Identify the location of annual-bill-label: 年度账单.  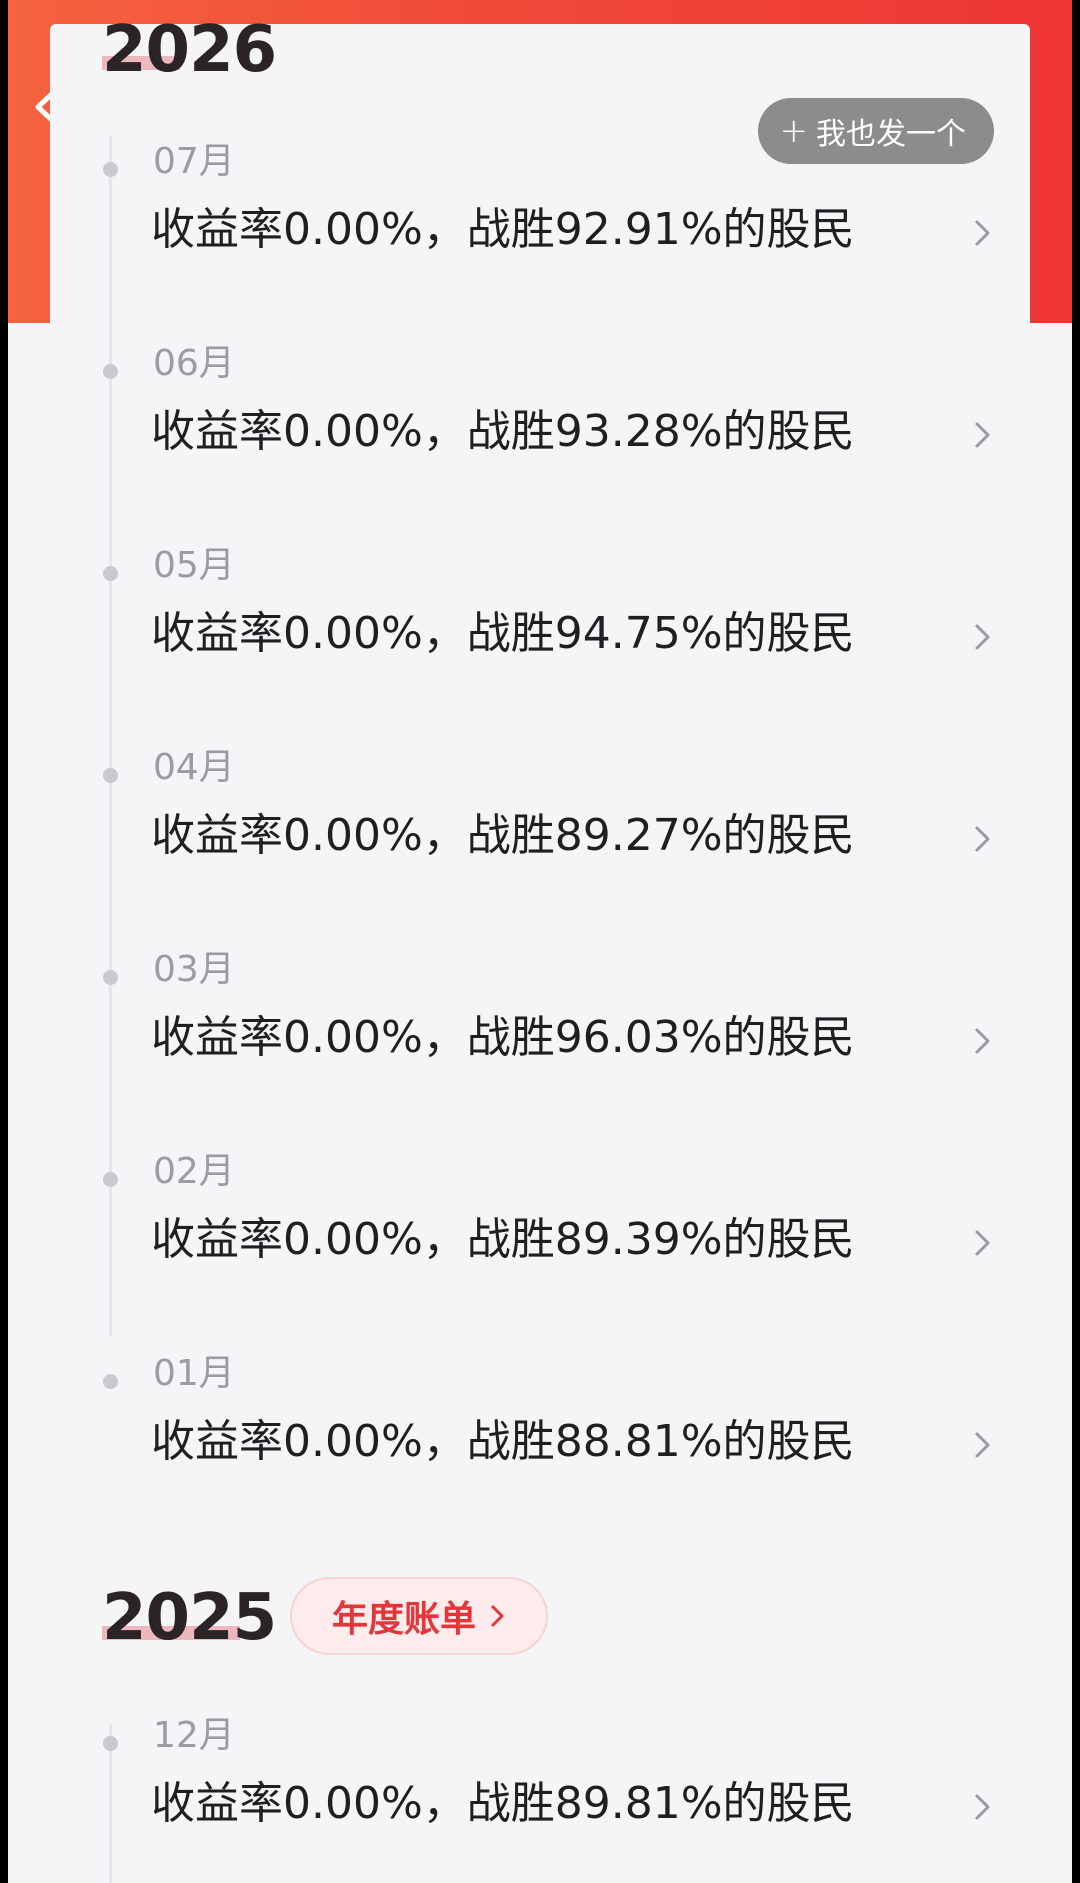
(403, 1619).